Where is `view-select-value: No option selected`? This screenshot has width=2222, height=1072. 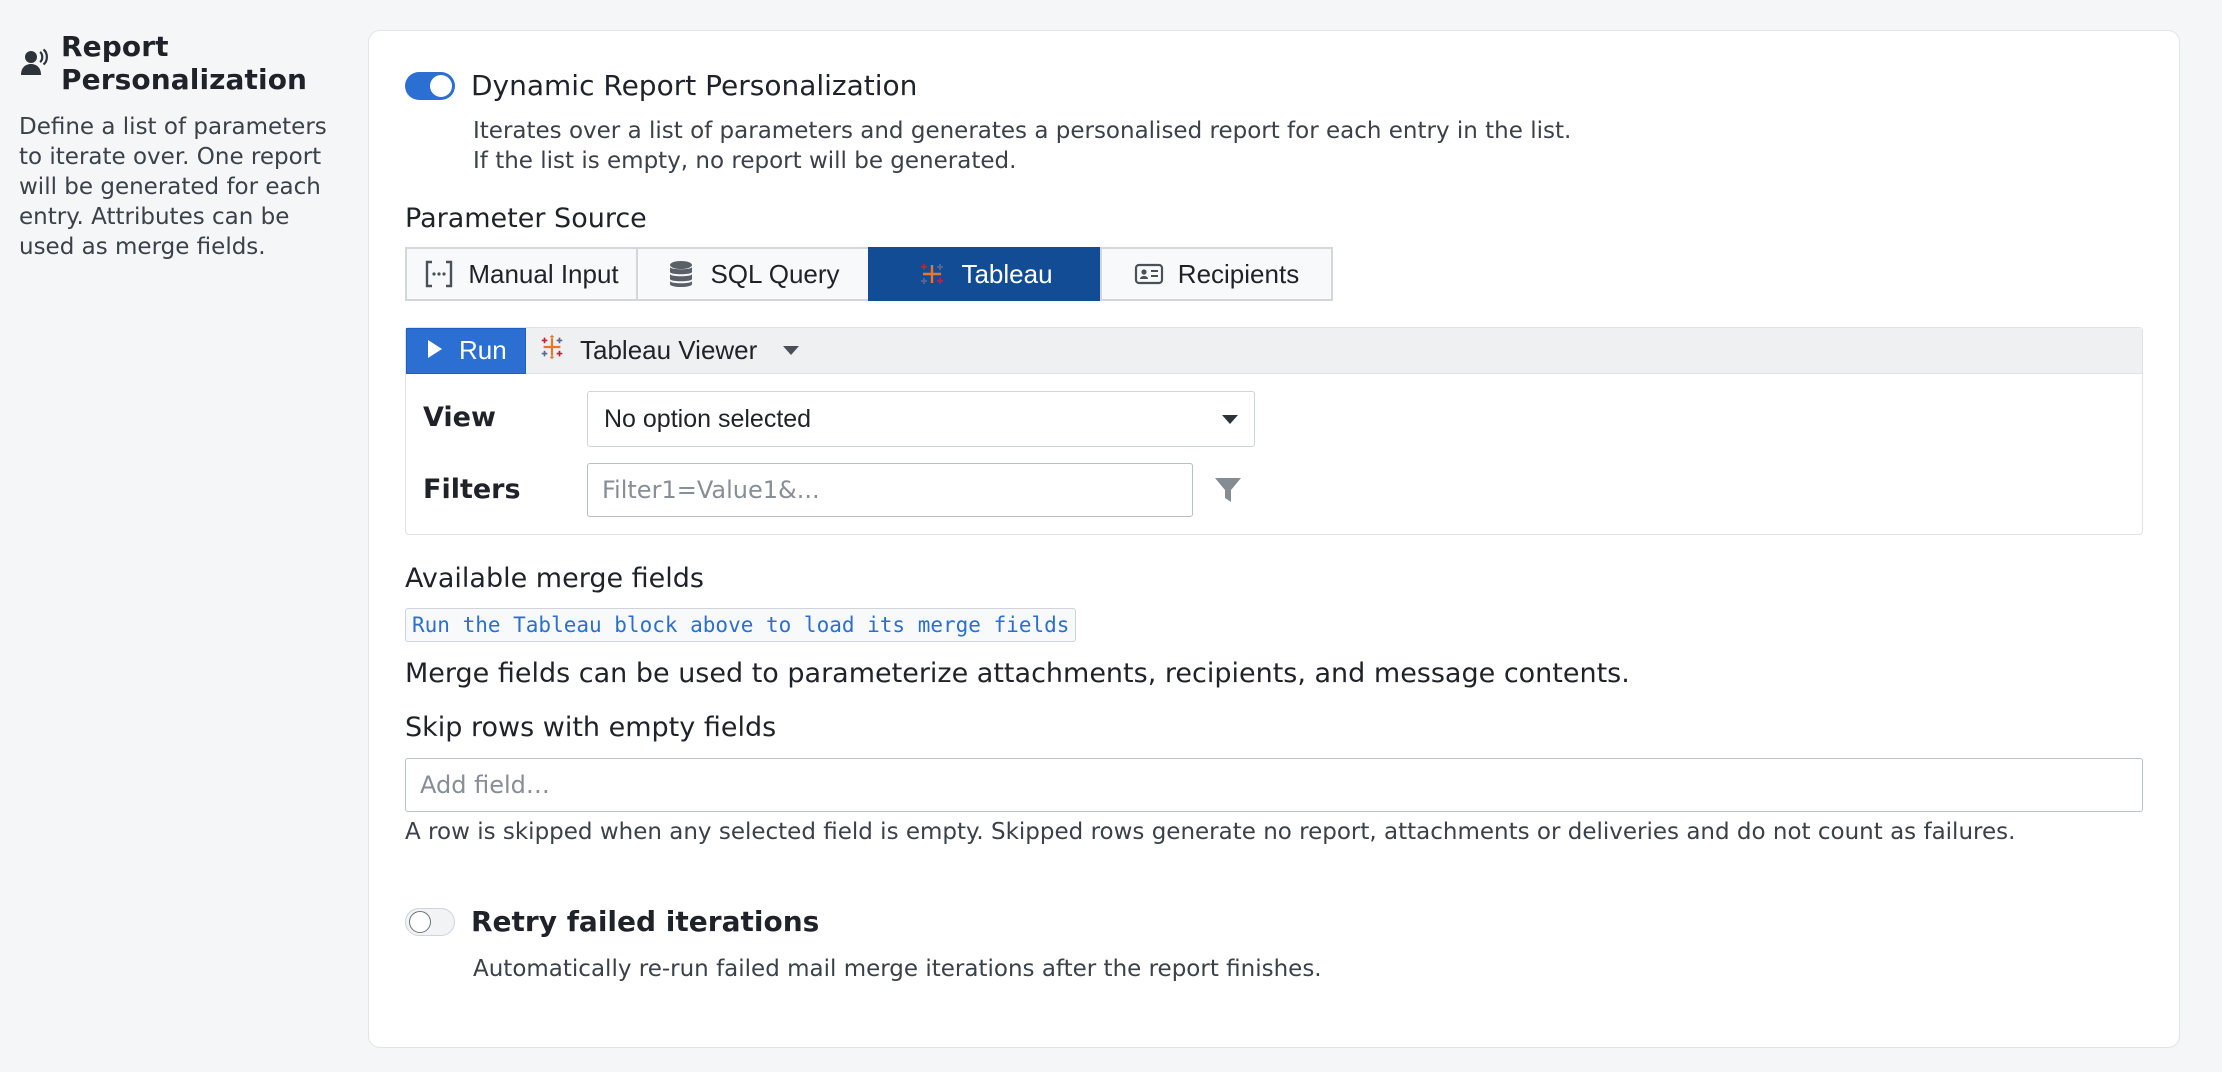 view-select-value: No option selected is located at coordinates (708, 418).